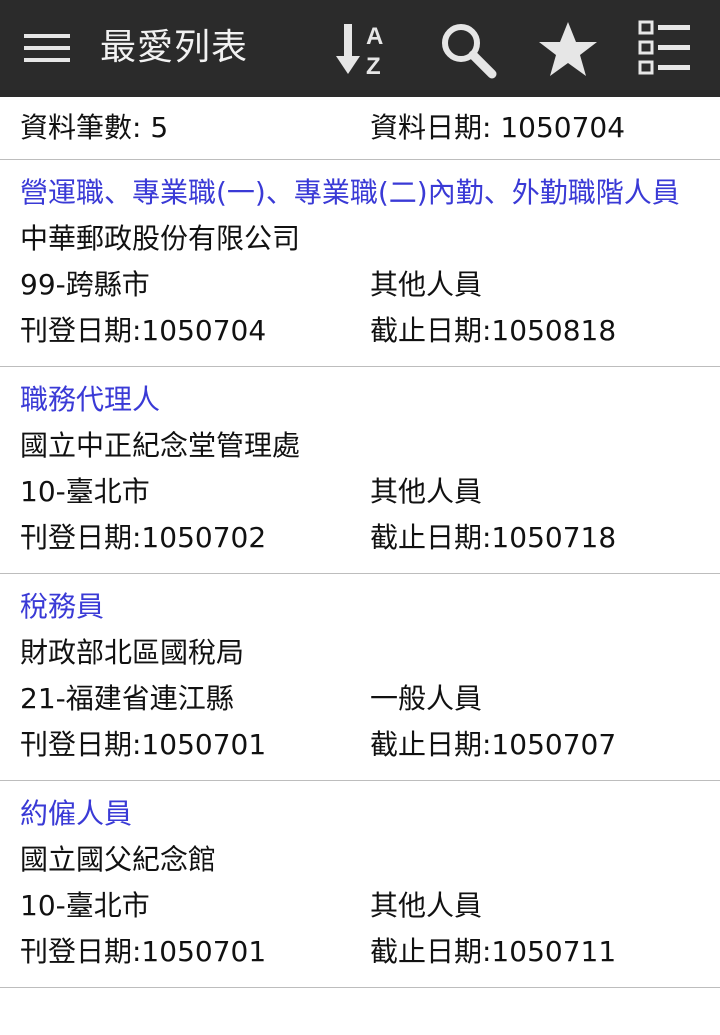 The height and width of the screenshot is (1035, 720). I want to click on list-icon, so click(664, 49).